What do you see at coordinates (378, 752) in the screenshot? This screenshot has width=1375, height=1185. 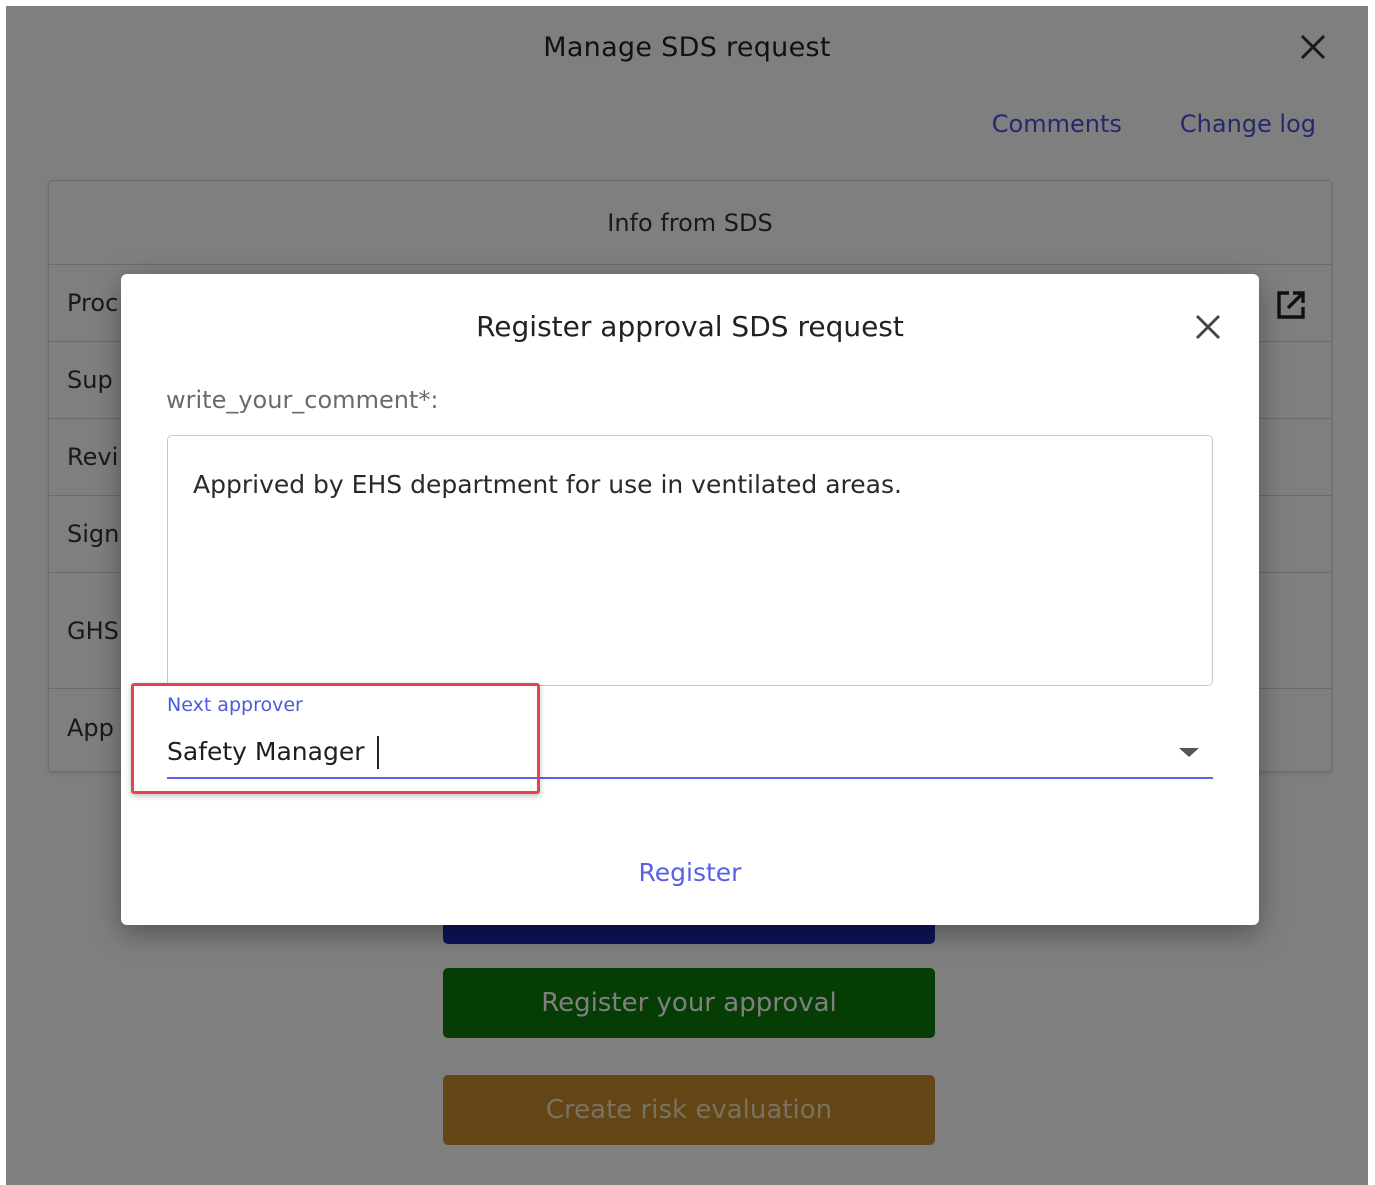 I see `text-cursor` at bounding box center [378, 752].